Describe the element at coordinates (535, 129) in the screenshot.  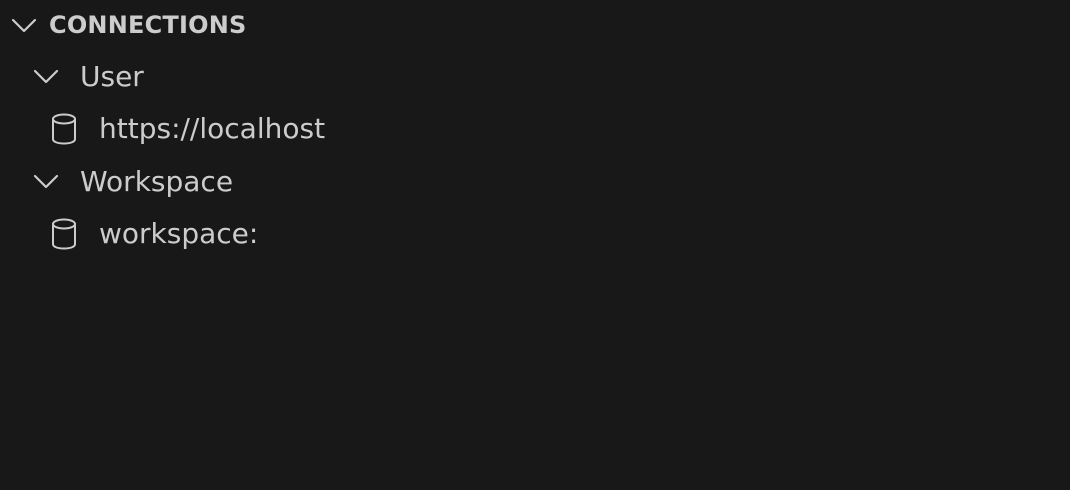
I see `tree-item-connection: https://localhost` at that location.